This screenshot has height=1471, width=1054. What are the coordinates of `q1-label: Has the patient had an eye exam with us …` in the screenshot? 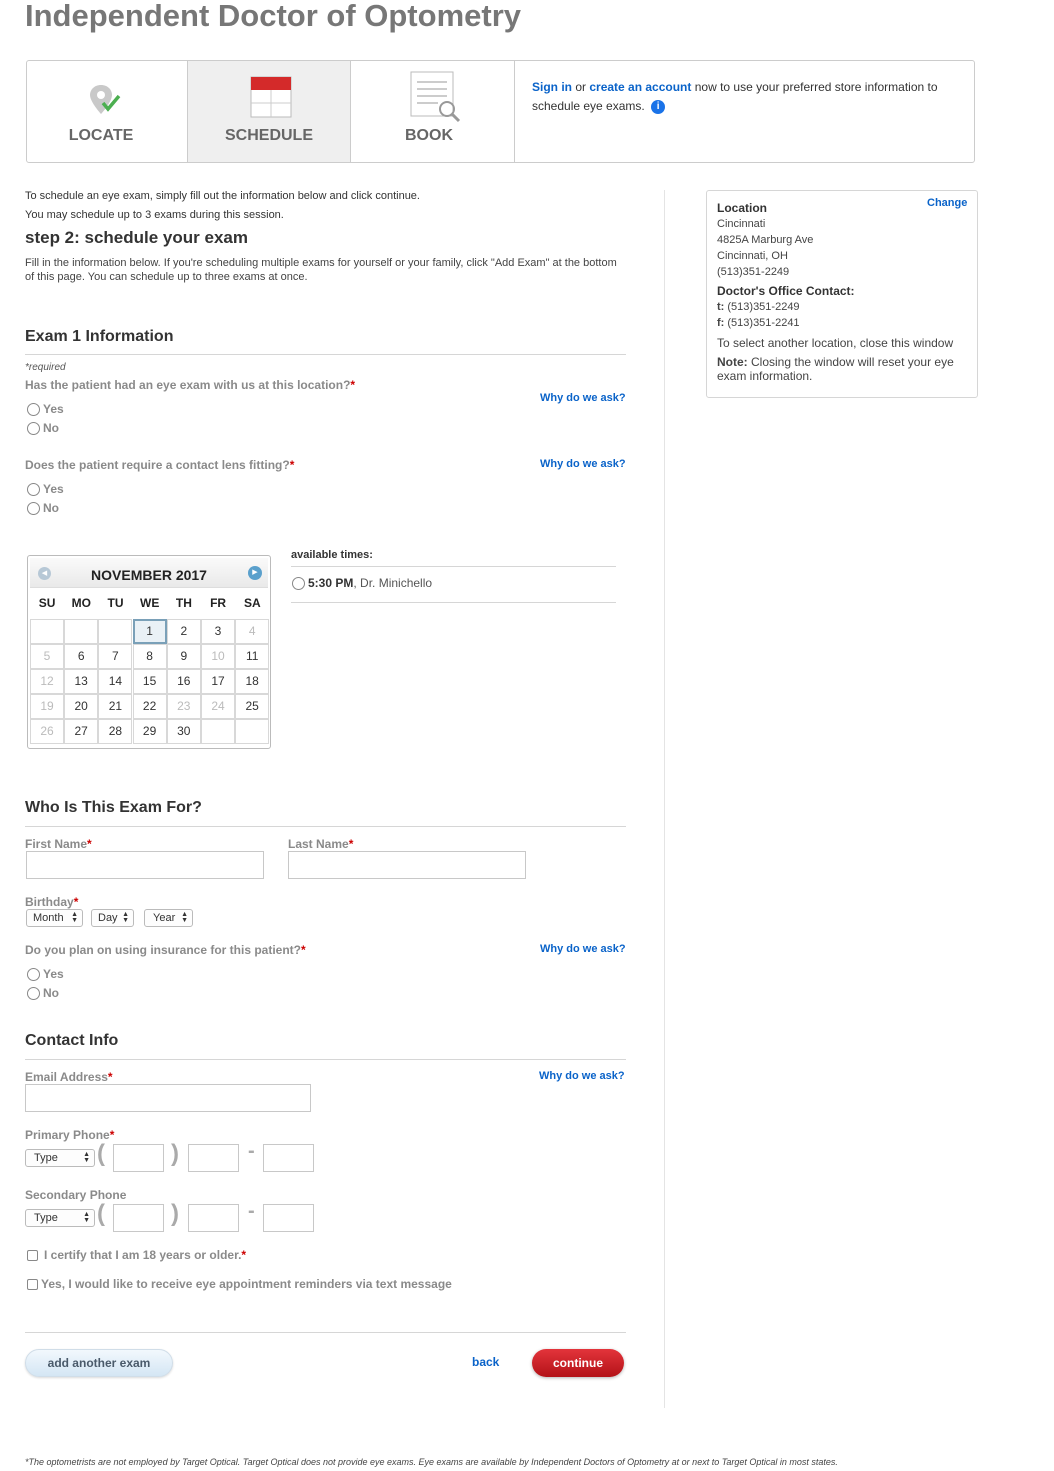 It's located at (190, 385).